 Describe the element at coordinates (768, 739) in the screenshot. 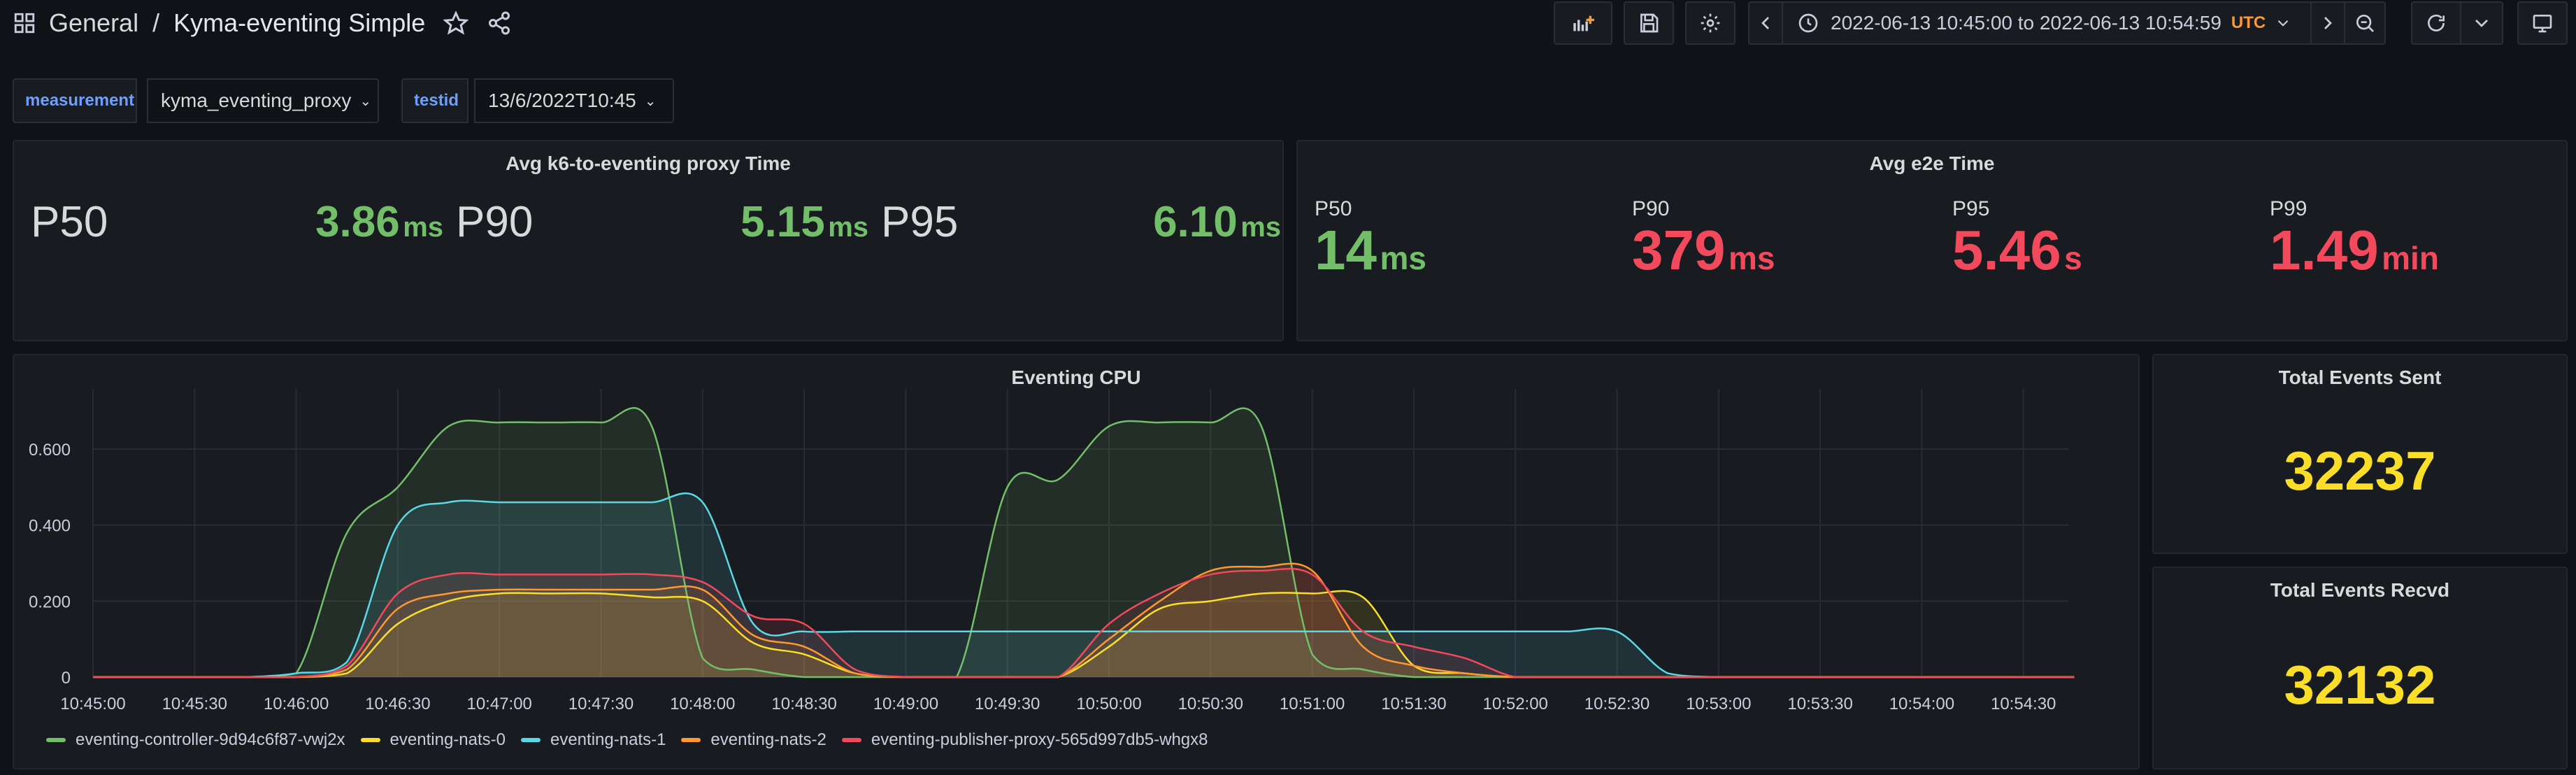

I see `legend-label: eventing-nats-2` at that location.